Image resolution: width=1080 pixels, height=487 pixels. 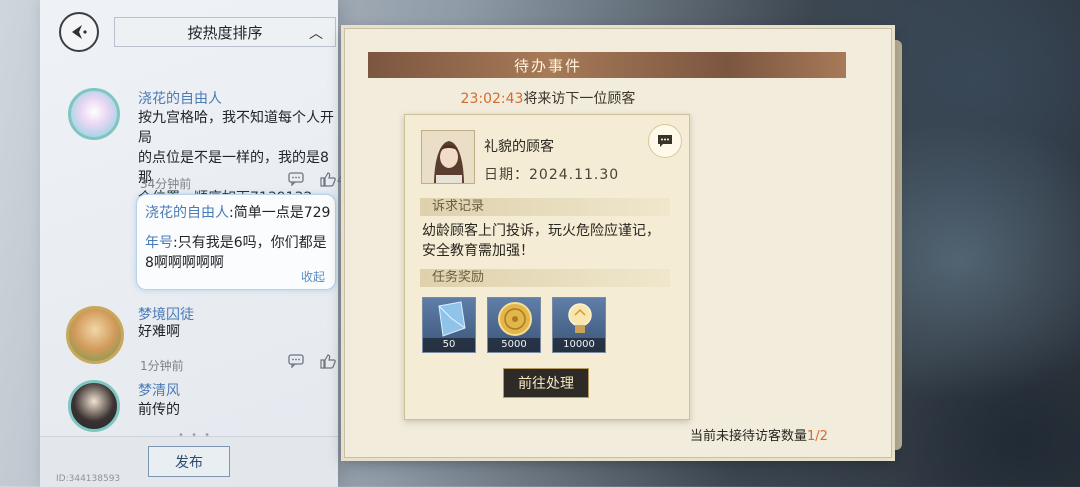 I want to click on reply-item: 年号:只有我是6吗，你们都是8啊啊啊啊啊, so click(x=238, y=253).